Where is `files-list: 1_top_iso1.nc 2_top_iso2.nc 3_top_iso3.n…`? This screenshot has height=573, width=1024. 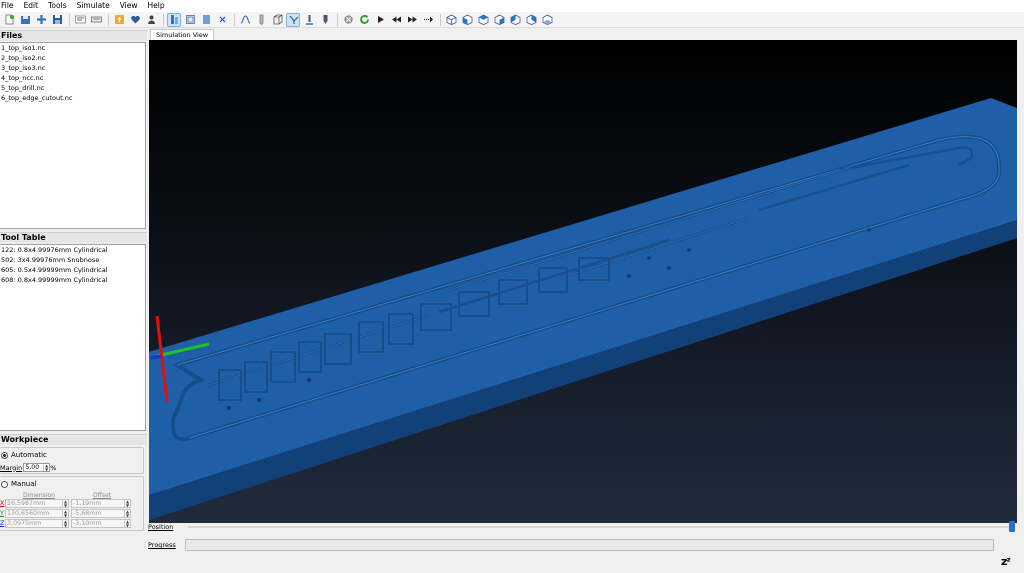 files-list: 1_top_iso1.nc 2_top_iso2.nc 3_top_iso3.n… is located at coordinates (73, 135).